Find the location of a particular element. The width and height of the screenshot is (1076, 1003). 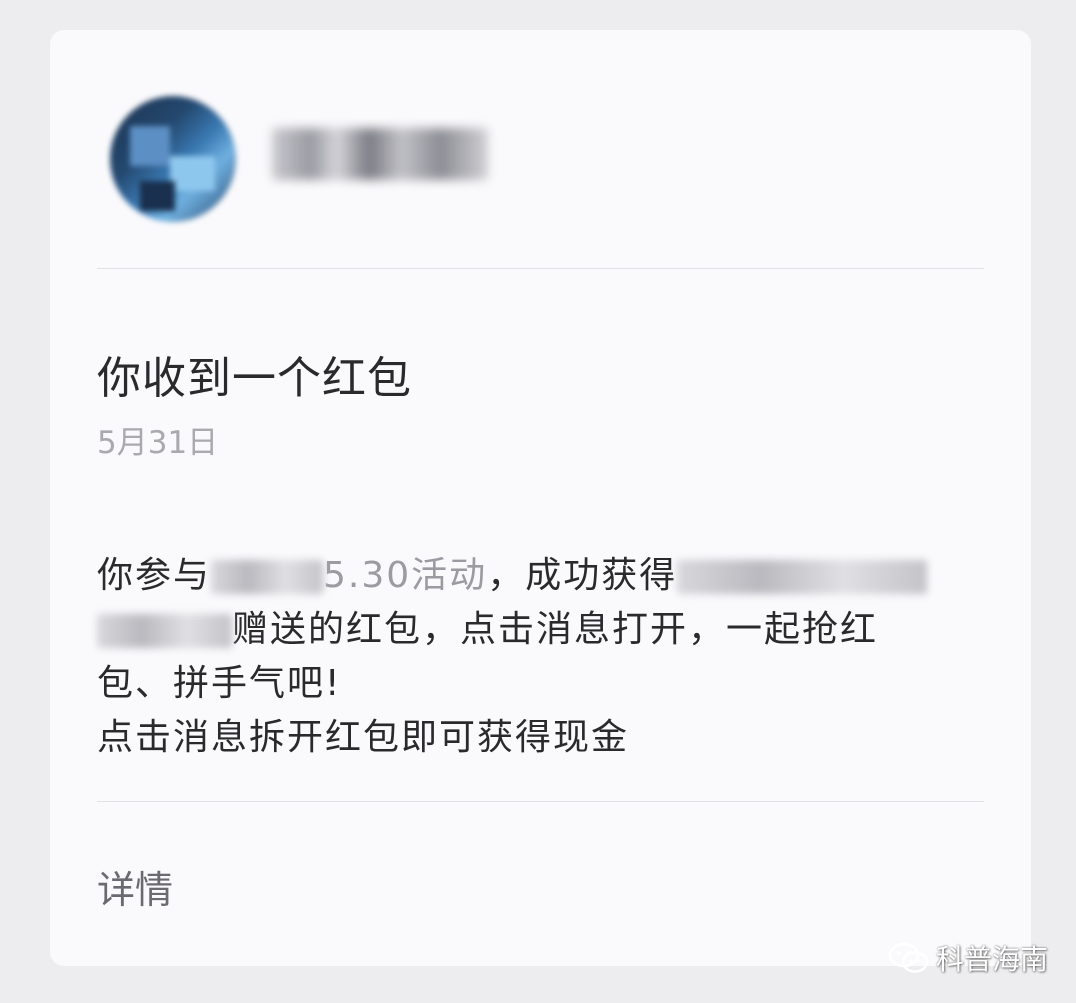

wechat-icon is located at coordinates (908, 957).